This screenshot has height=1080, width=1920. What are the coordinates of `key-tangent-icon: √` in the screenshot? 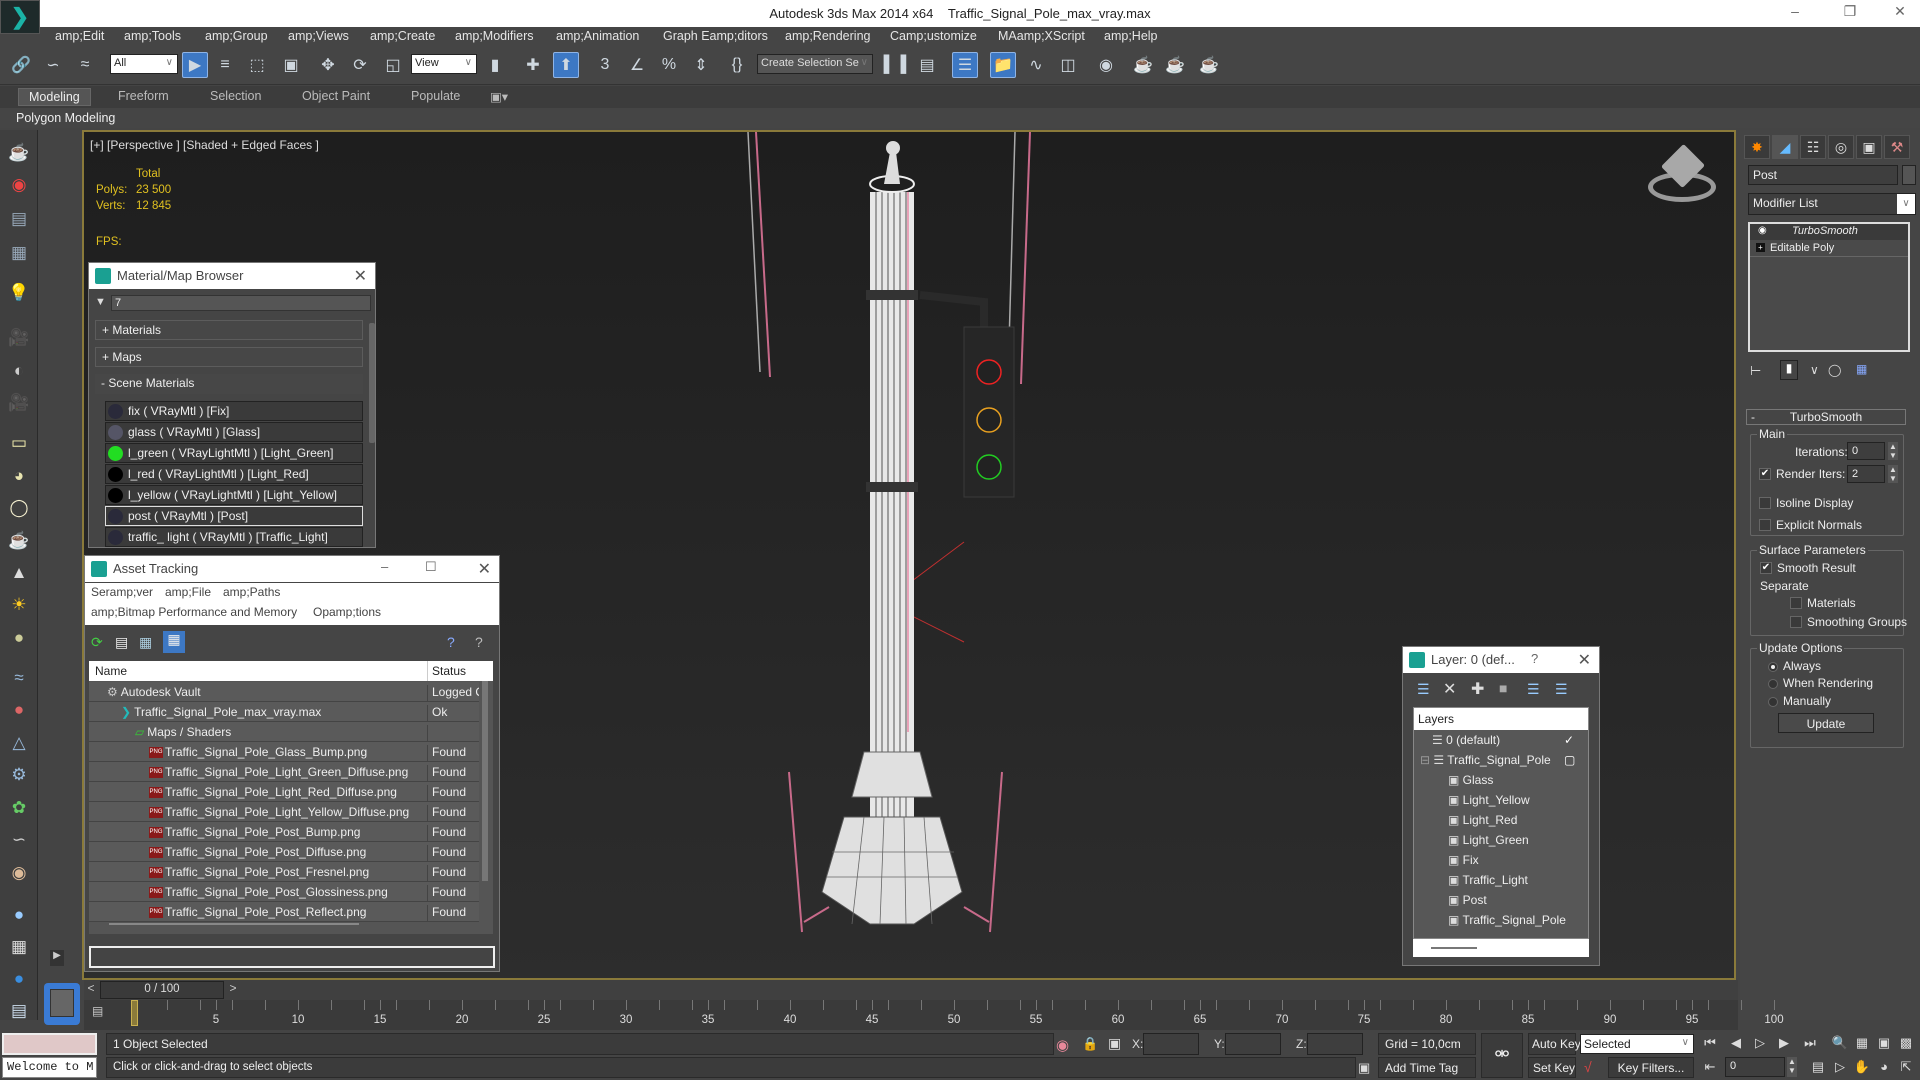 It's located at (1588, 1067).